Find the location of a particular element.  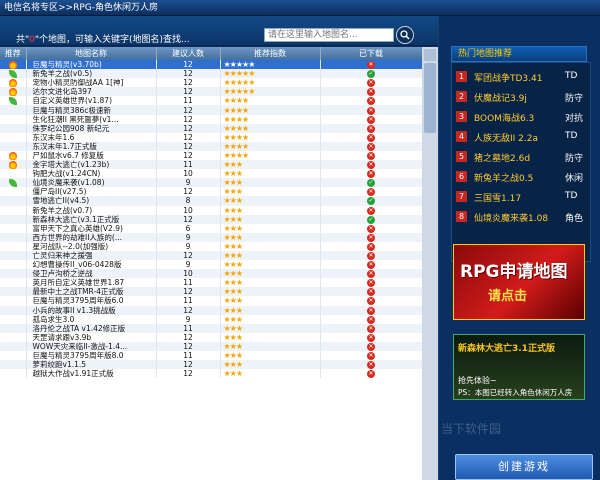

table-row: 洛丹伦之战TA v1.42修正版 11 ★★★ ✕ is located at coordinates (211, 328).